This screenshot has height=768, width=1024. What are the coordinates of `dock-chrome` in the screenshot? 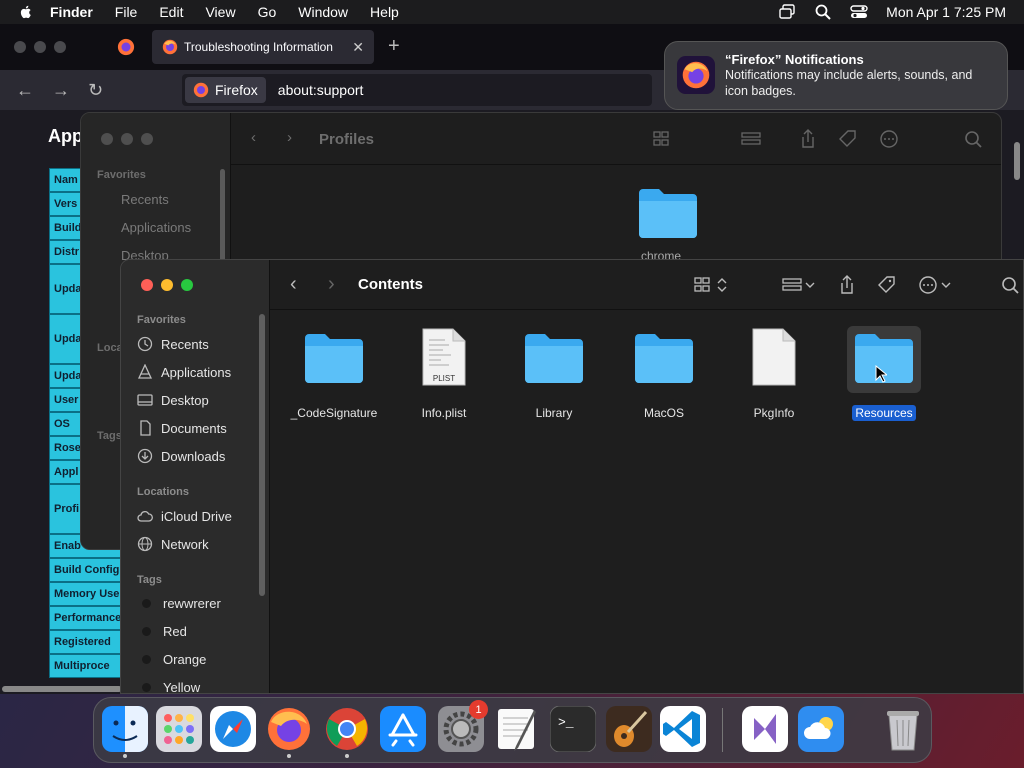 It's located at (347, 732).